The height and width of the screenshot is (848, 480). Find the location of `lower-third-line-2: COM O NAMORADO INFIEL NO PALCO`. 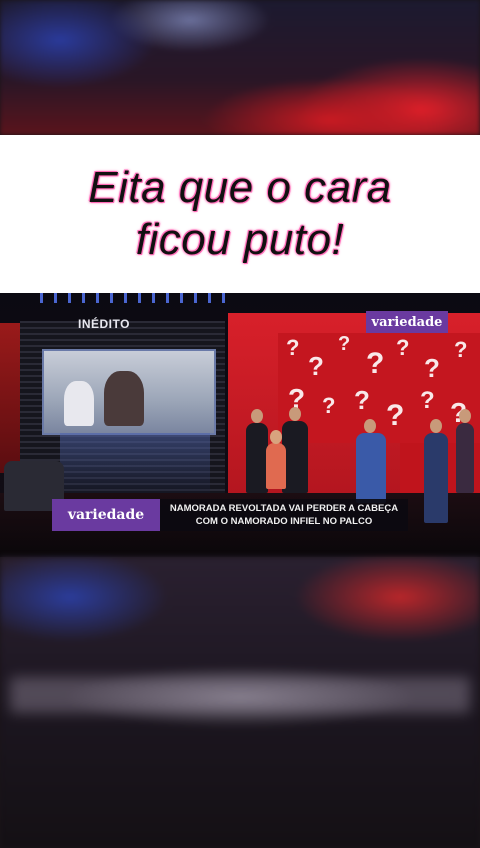

lower-third-line-2: COM O NAMORADO INFIEL NO PALCO is located at coordinates (284, 521).